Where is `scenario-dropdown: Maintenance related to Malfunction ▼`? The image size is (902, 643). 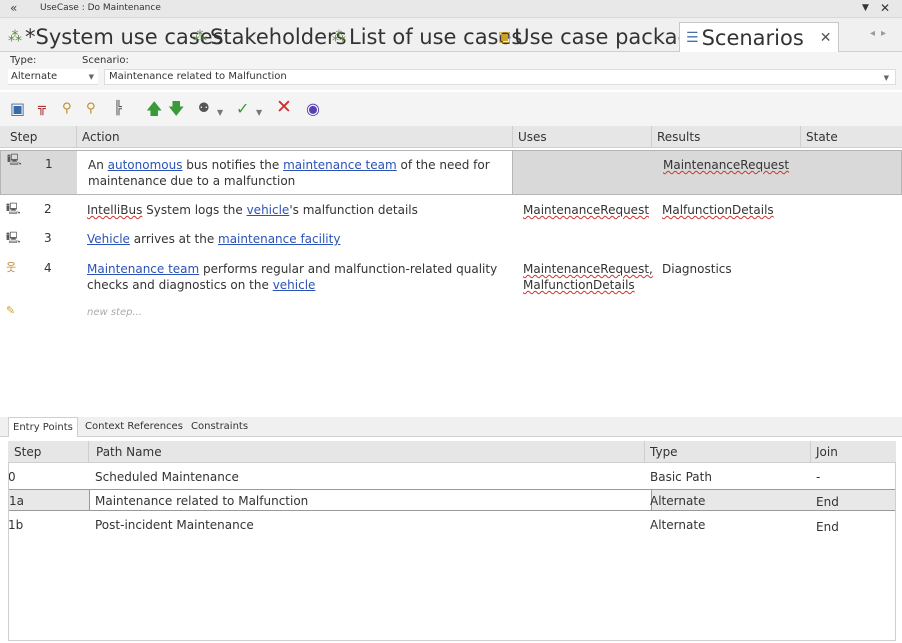
scenario-dropdown: Maintenance related to Malfunction ▼ is located at coordinates (500, 77).